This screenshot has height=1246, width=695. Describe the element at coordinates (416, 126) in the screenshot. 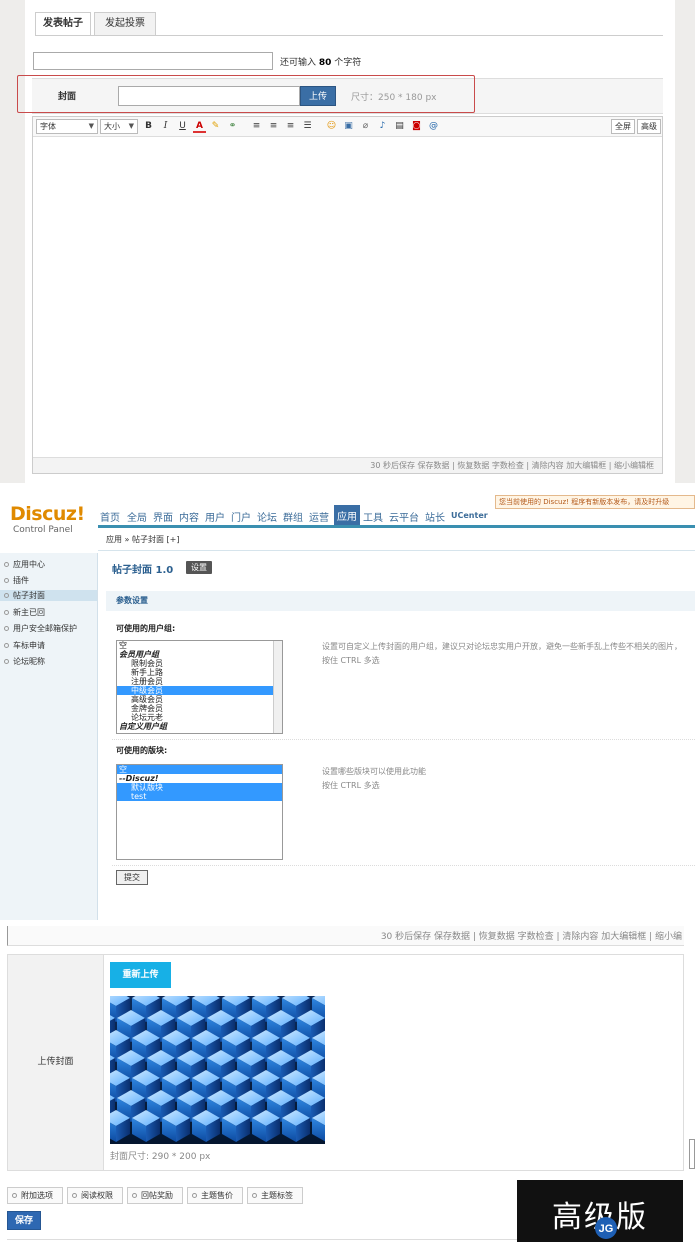

I see `flash-icon: ◙` at that location.